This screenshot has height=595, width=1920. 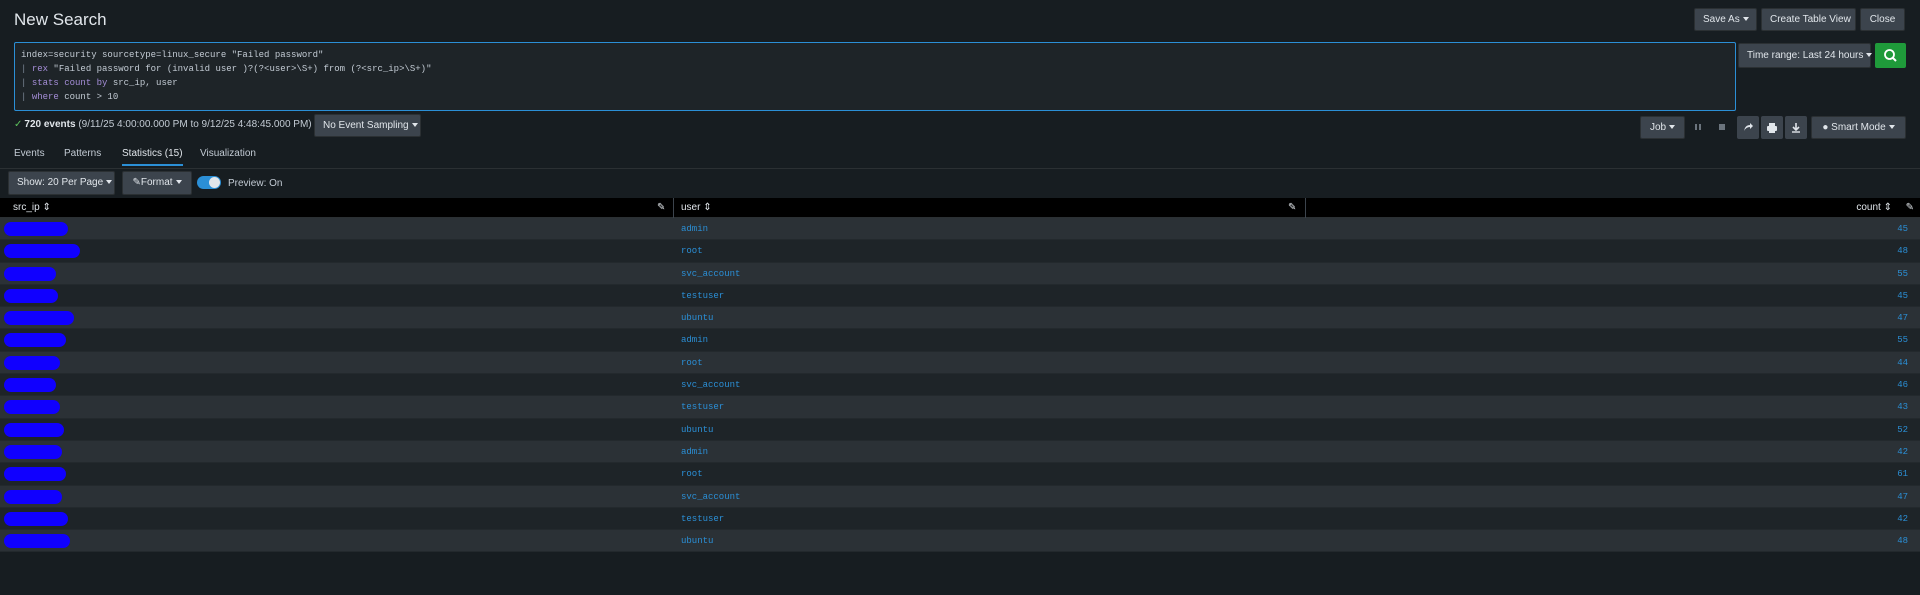 I want to click on print-button, so click(x=1772, y=127).